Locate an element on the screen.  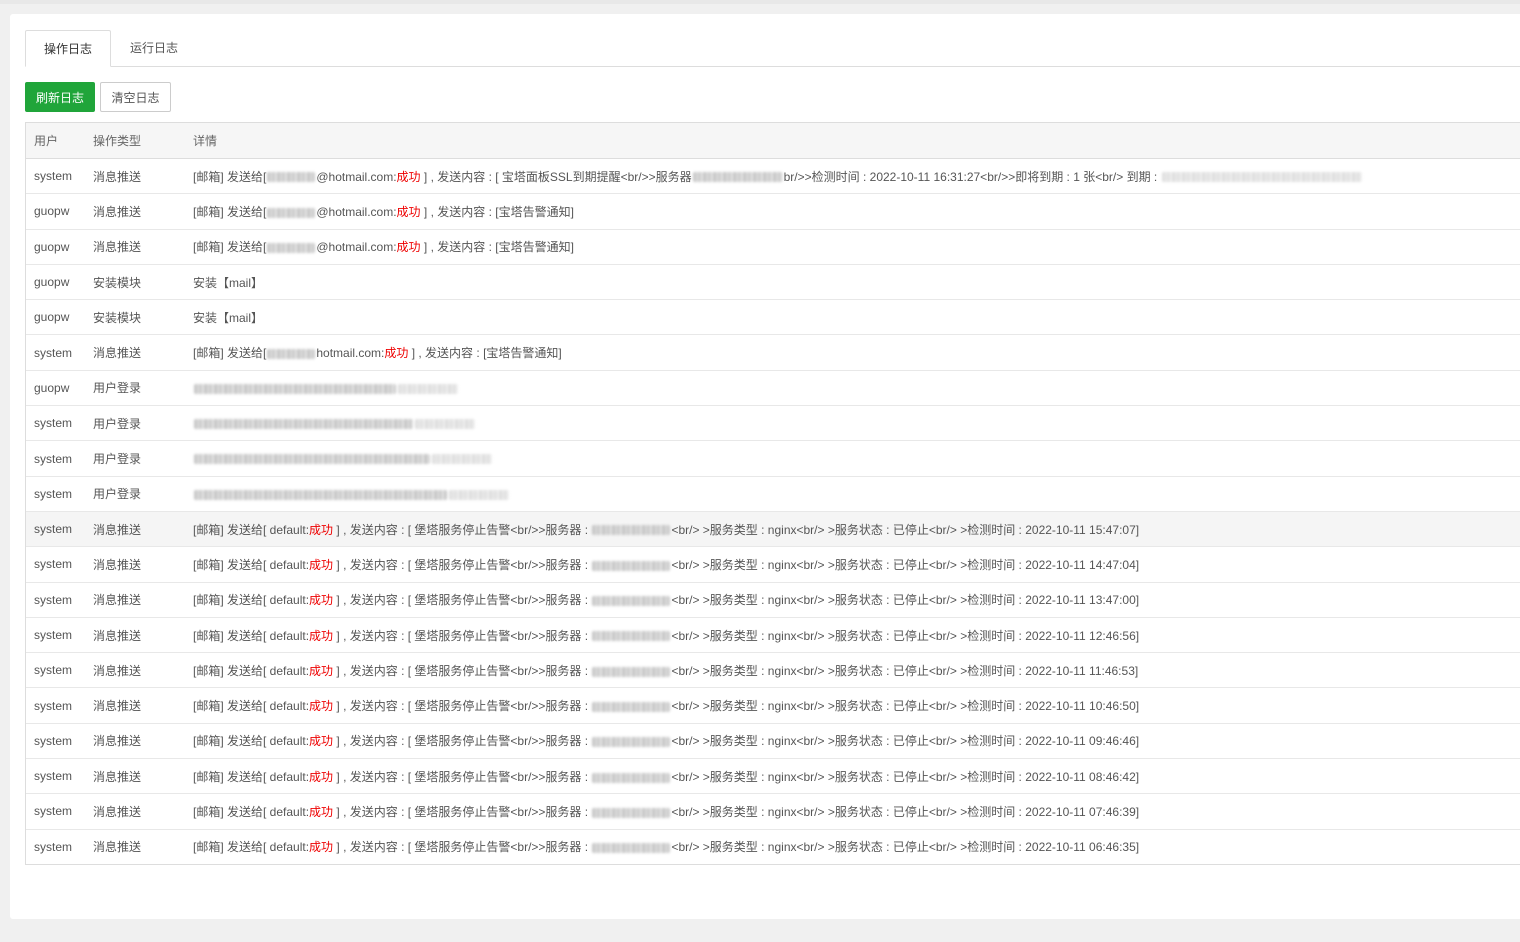
header-user: 用户 is located at coordinates (55, 141).